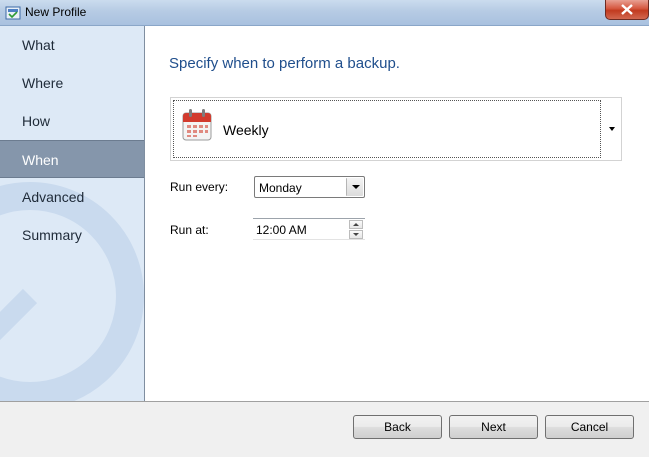 The height and width of the screenshot is (457, 649). What do you see at coordinates (396, 129) in the screenshot?
I see `schedule-type-dropdown: Weekly` at bounding box center [396, 129].